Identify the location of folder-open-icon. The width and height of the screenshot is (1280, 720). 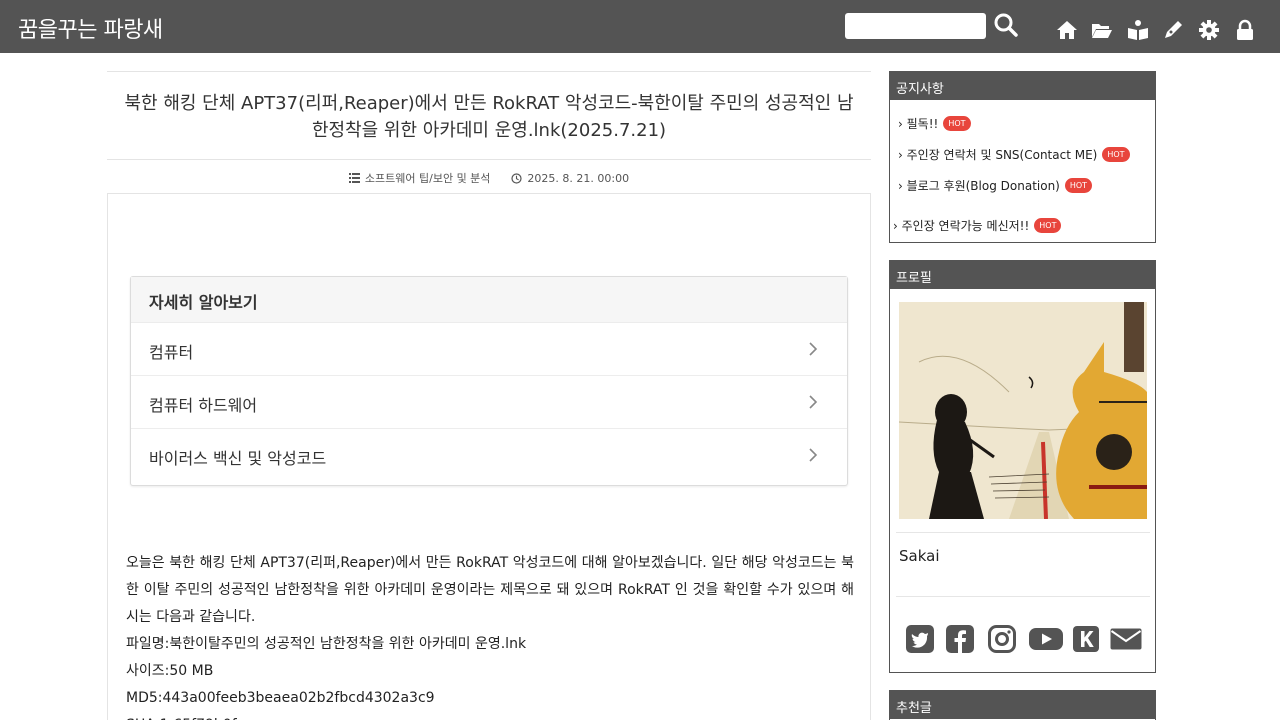
(1102, 30).